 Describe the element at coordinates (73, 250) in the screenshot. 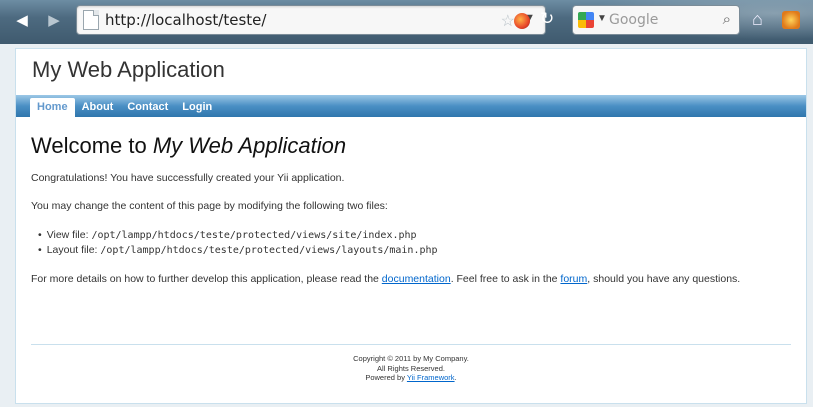

I see `file-label: Layout file:` at that location.